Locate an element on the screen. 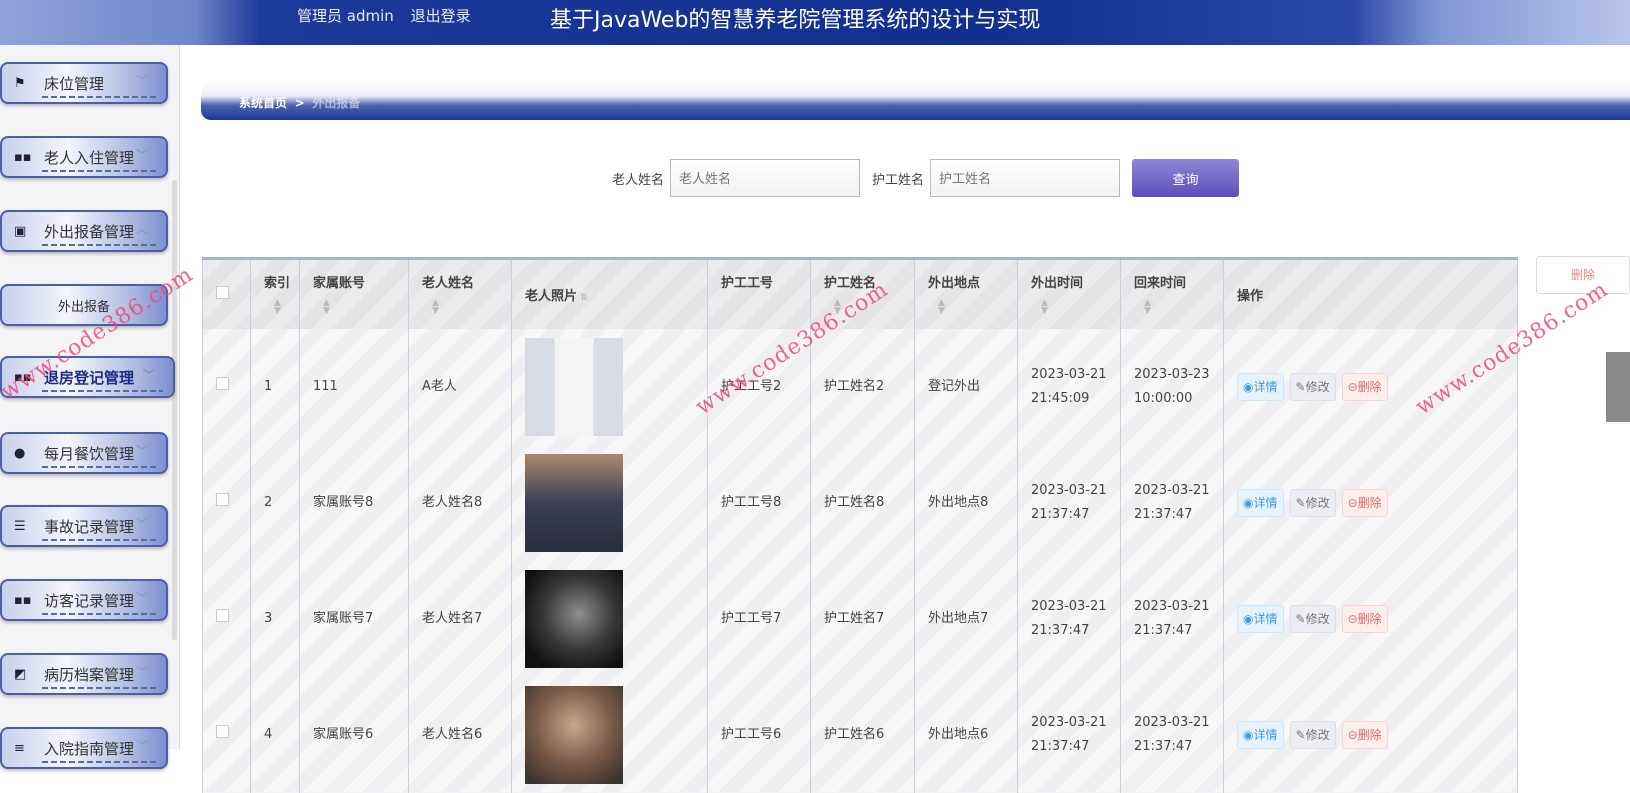 This screenshot has height=793, width=1630. cell-elder-name: 老人姓名8 is located at coordinates (460, 502).